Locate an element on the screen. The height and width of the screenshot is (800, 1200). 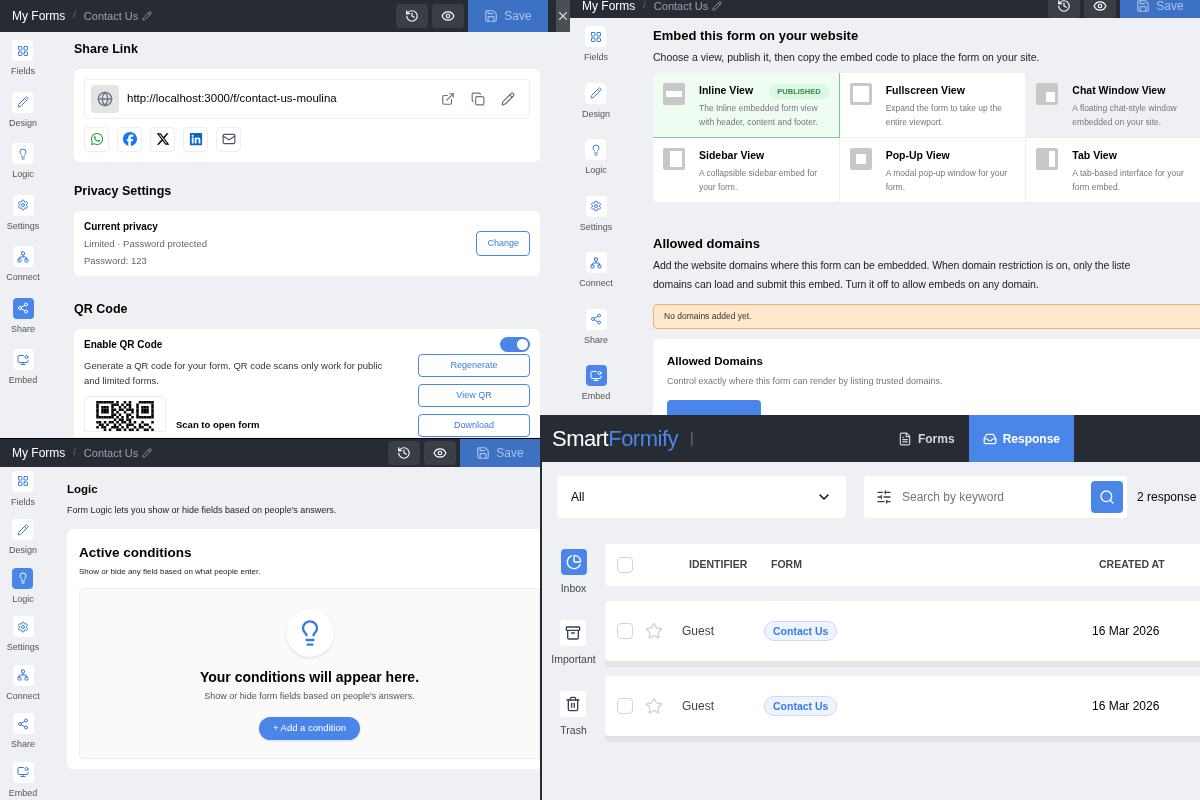
close-icon is located at coordinates (563, 16).